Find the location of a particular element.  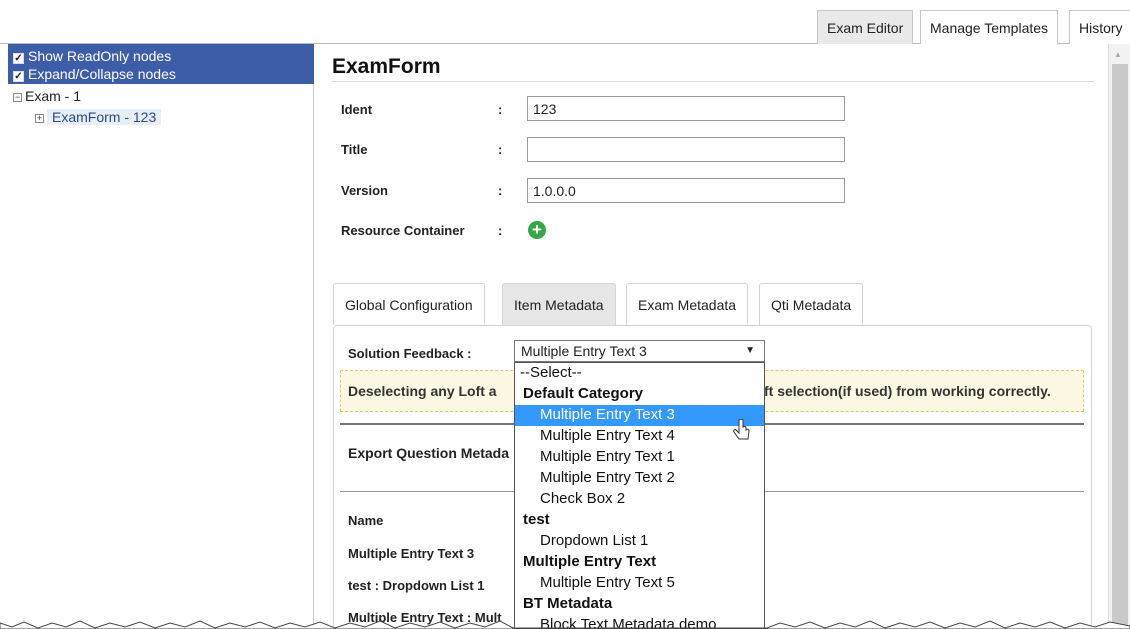

title-label: Title is located at coordinates (354, 149).